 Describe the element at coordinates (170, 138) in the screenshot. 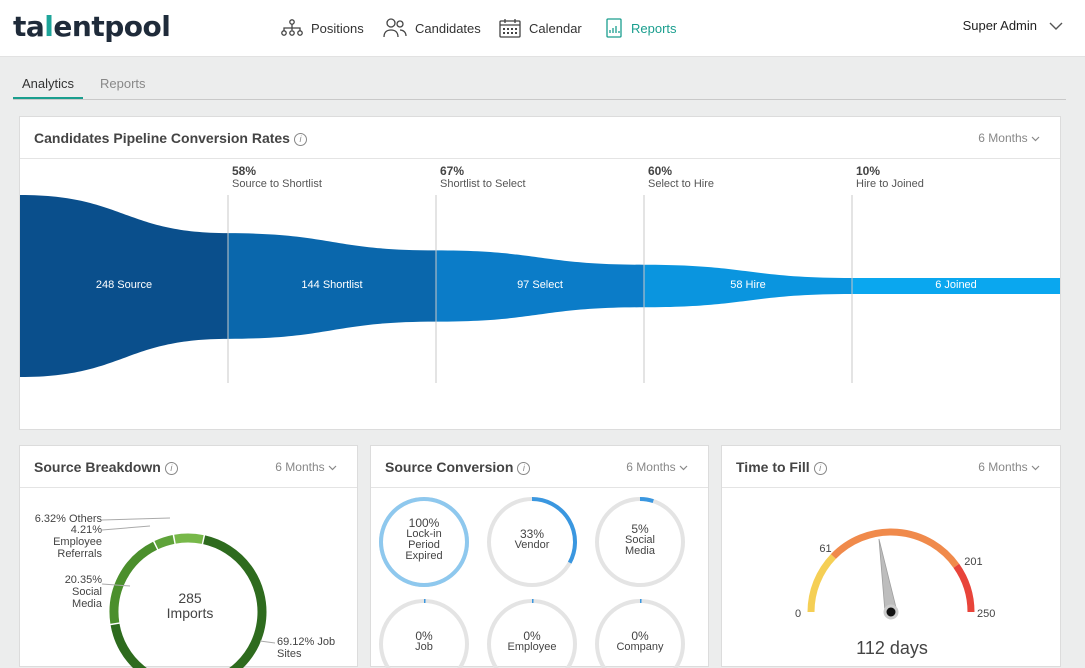

I see `pipeline-title: Candidates Pipeline Conversion Ratesi` at that location.